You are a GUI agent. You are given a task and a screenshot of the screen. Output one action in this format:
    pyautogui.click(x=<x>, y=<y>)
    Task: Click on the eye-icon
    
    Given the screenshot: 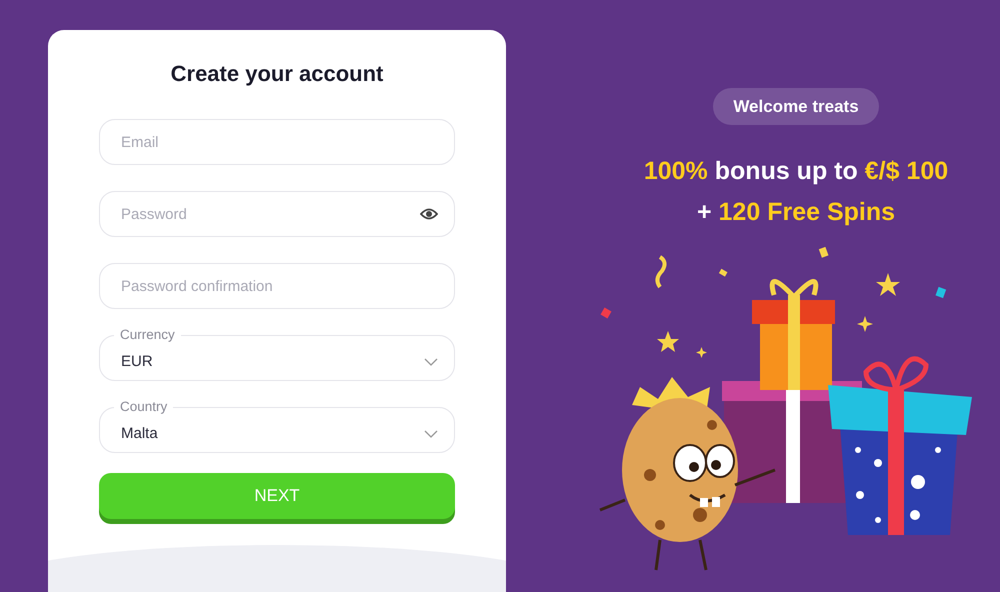 What is the action you would take?
    pyautogui.click(x=429, y=214)
    